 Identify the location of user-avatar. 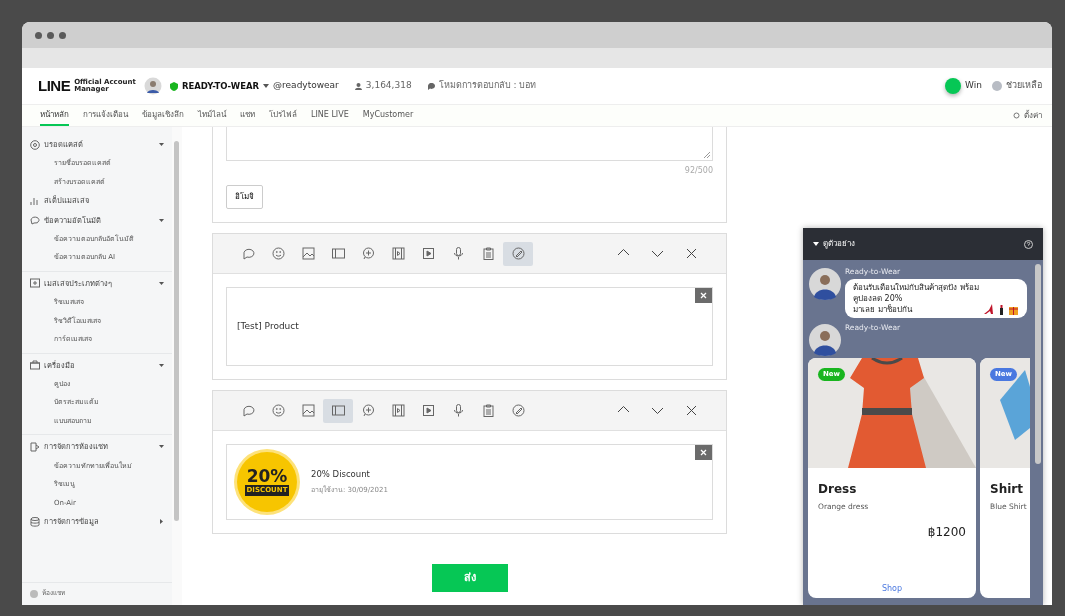
(953, 86).